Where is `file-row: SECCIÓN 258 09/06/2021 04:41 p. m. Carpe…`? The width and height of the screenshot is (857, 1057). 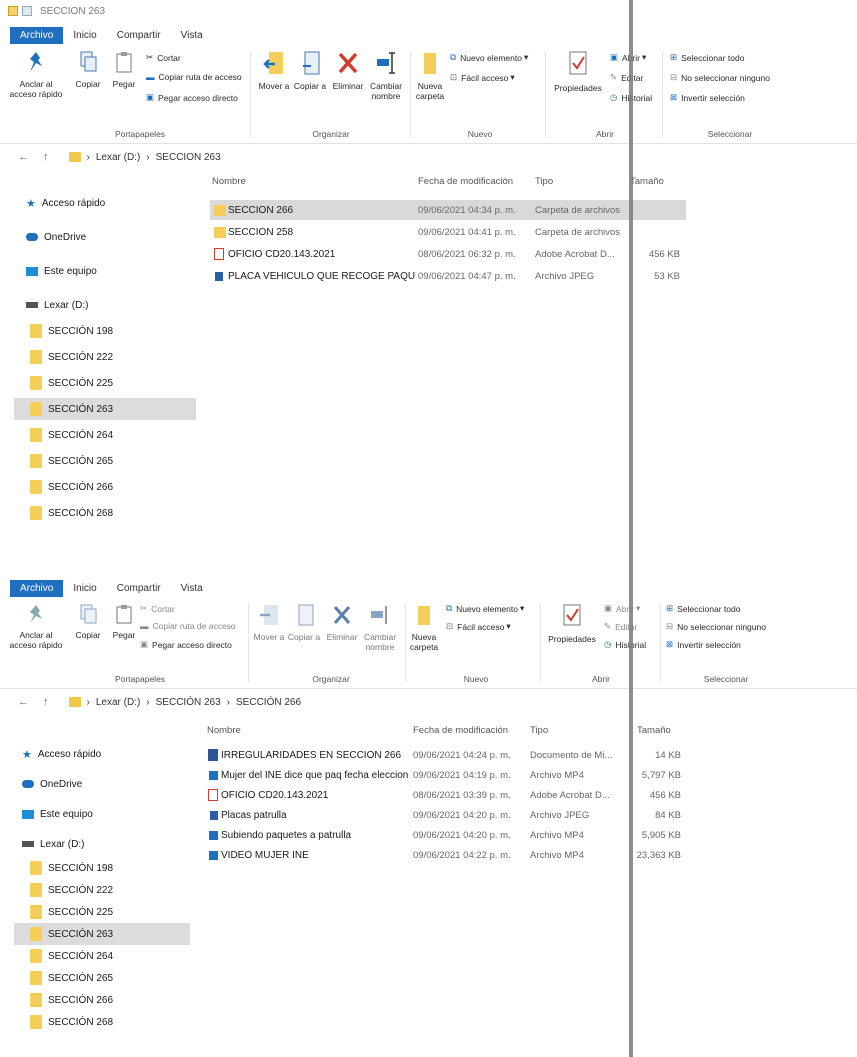 file-row: SECCIÓN 258 09/06/2021 04:41 p. m. Carpe… is located at coordinates (448, 232).